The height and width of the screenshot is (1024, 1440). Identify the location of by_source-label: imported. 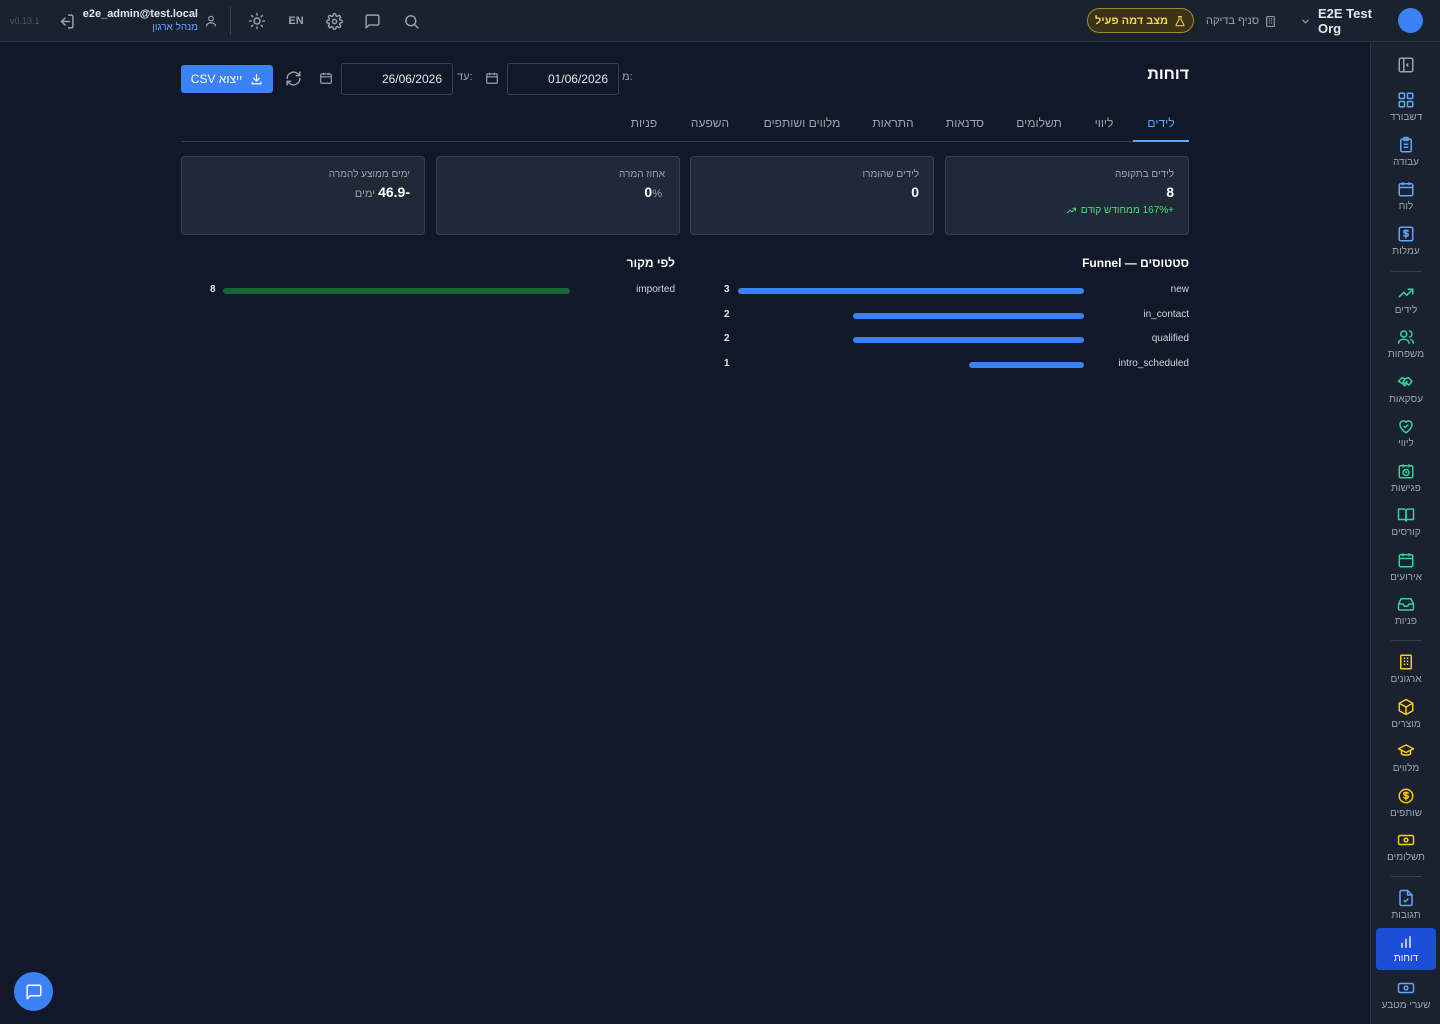
(655, 289).